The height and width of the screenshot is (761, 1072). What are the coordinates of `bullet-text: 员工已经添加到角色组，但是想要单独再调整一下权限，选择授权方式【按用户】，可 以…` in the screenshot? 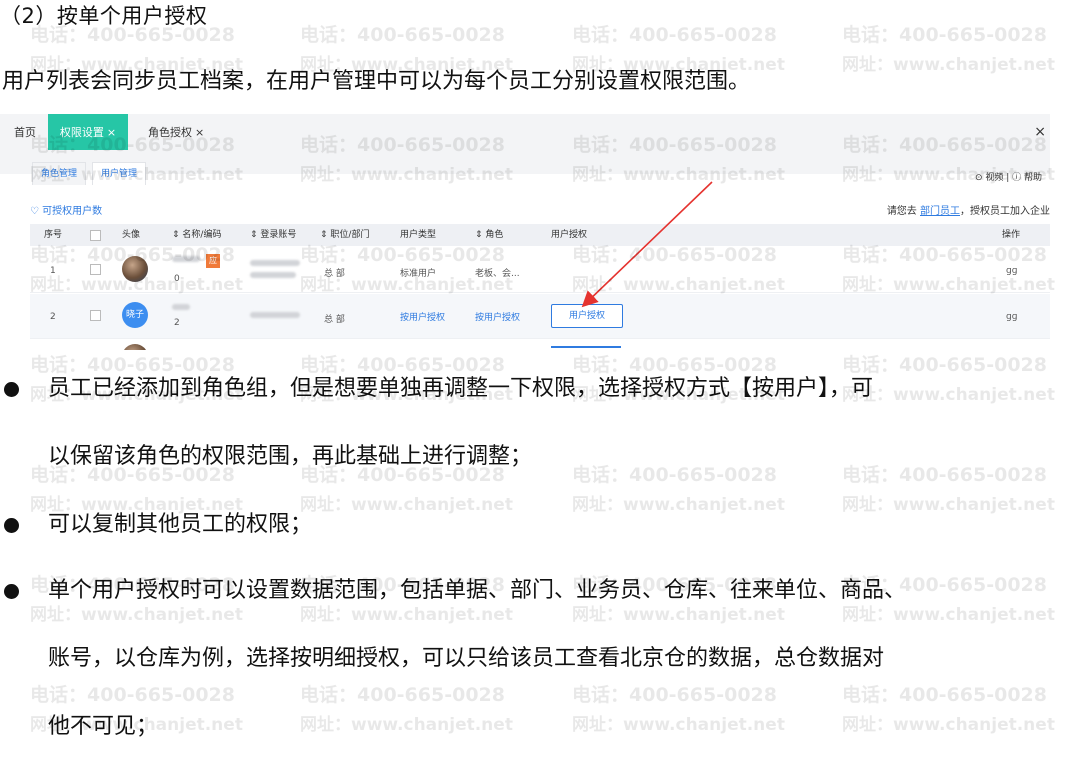 It's located at (461, 422).